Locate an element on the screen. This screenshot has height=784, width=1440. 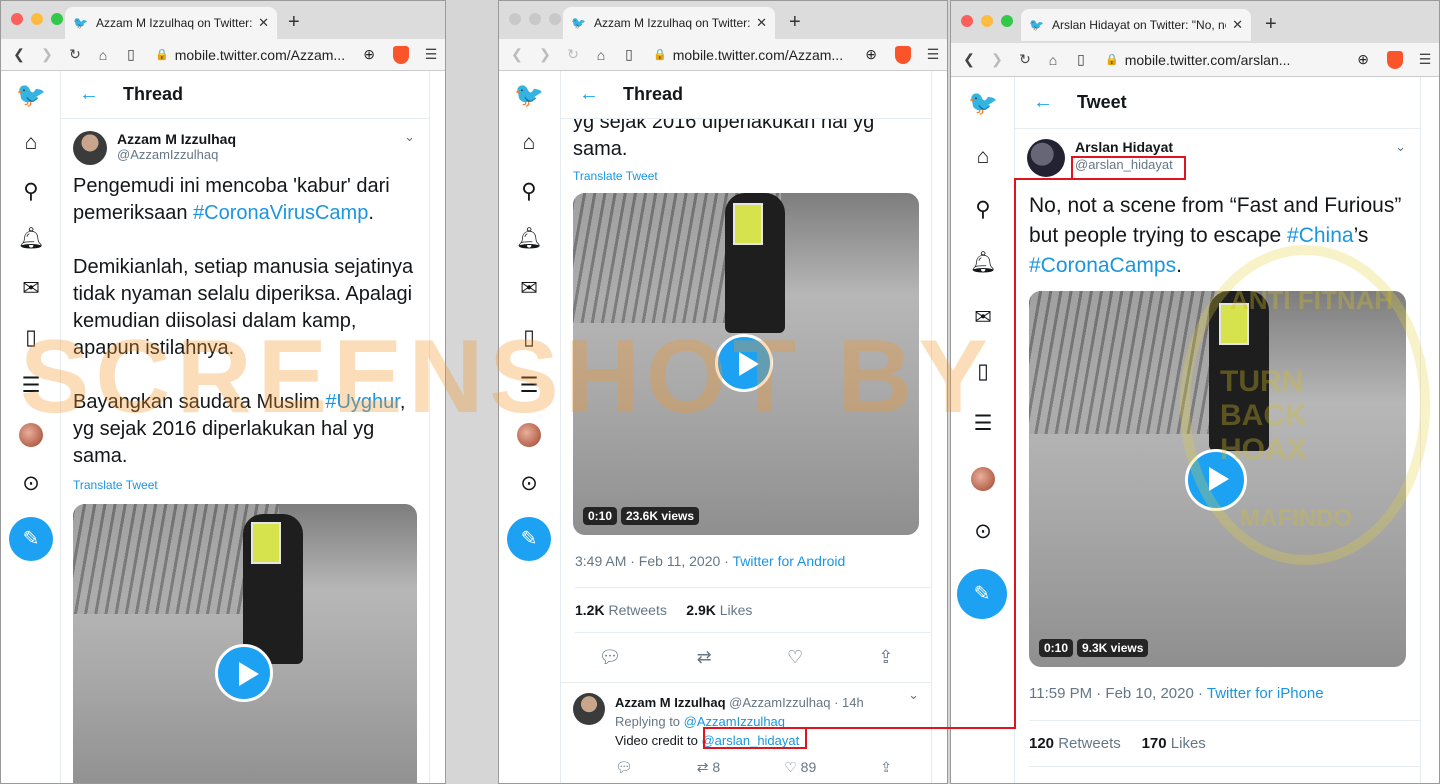
video-player is located at coordinates (245, 643).